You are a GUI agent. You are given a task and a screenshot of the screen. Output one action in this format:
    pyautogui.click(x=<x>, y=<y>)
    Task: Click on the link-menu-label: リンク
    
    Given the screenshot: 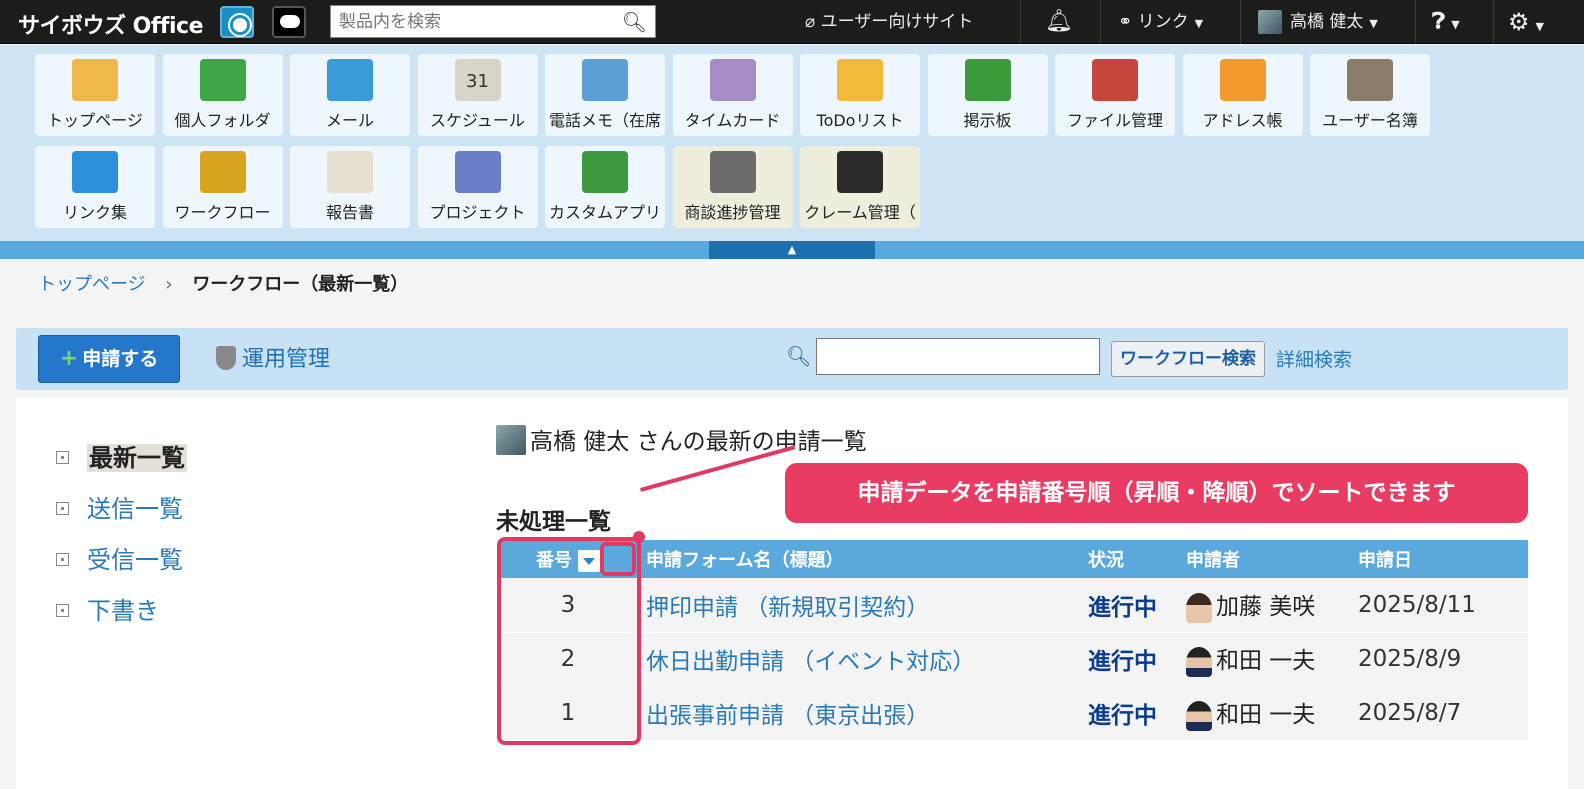 What is the action you would take?
    pyautogui.click(x=1163, y=22)
    